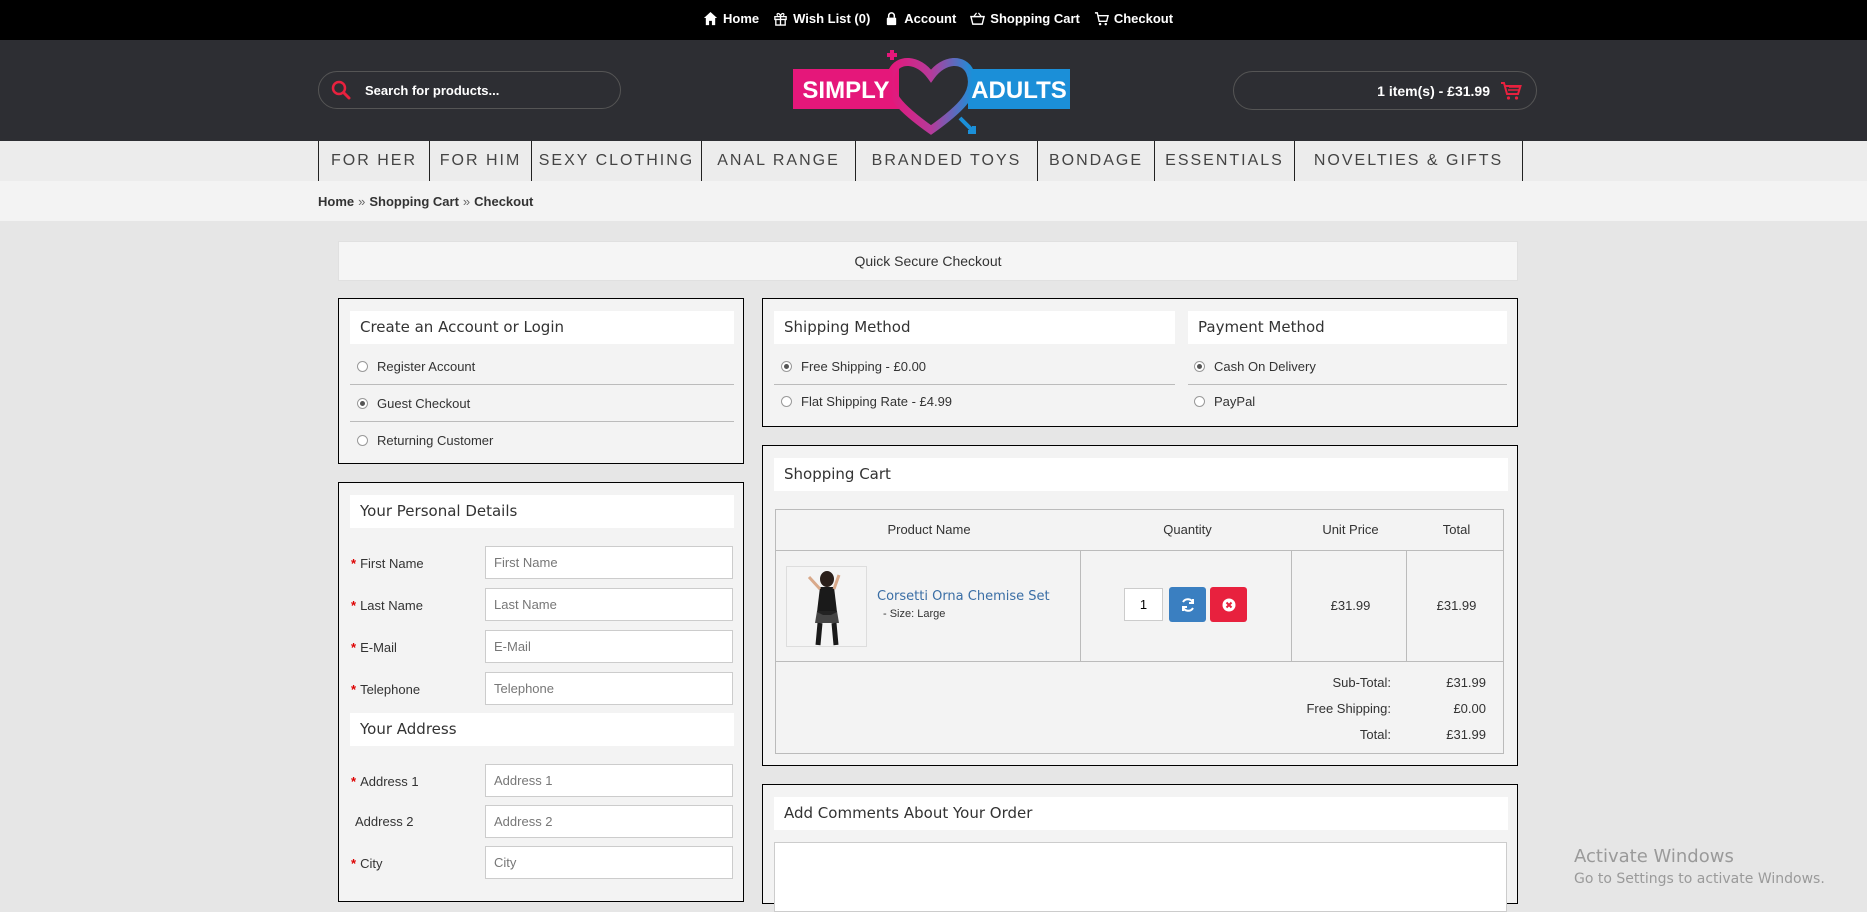 This screenshot has width=1867, height=912. Describe the element at coordinates (1456, 605) in the screenshot. I see `line-total: £31.99` at that location.